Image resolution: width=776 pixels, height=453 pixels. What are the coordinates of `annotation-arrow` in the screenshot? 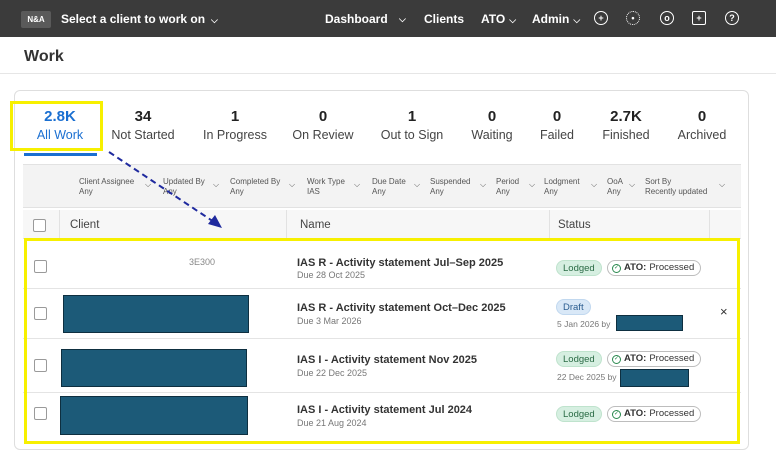 It's located at (165, 189).